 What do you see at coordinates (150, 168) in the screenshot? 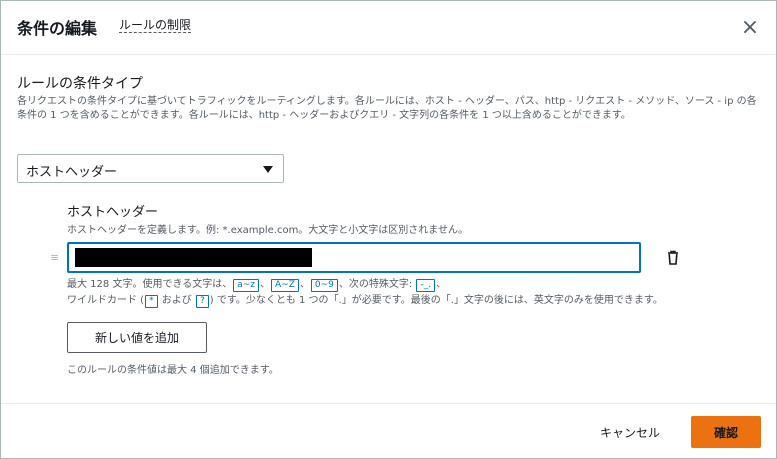
I see `condition-type-select: ホストヘッダー` at bounding box center [150, 168].